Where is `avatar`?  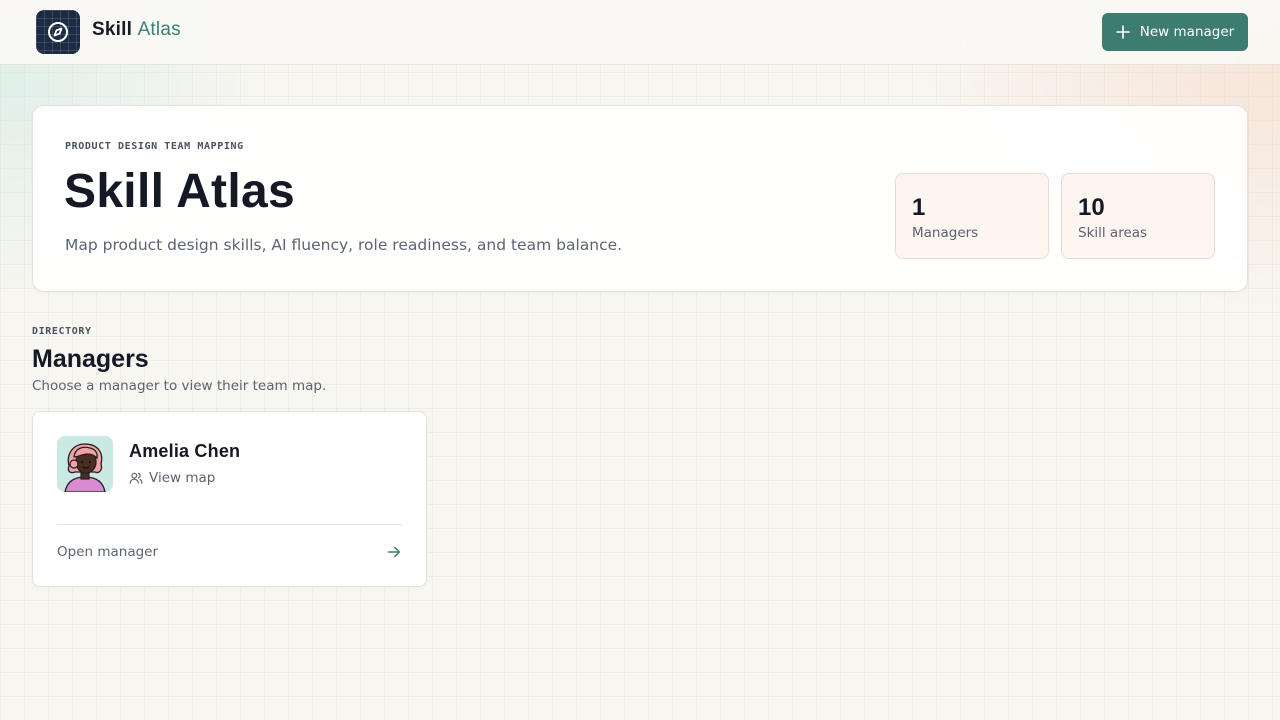
avatar is located at coordinates (85, 464).